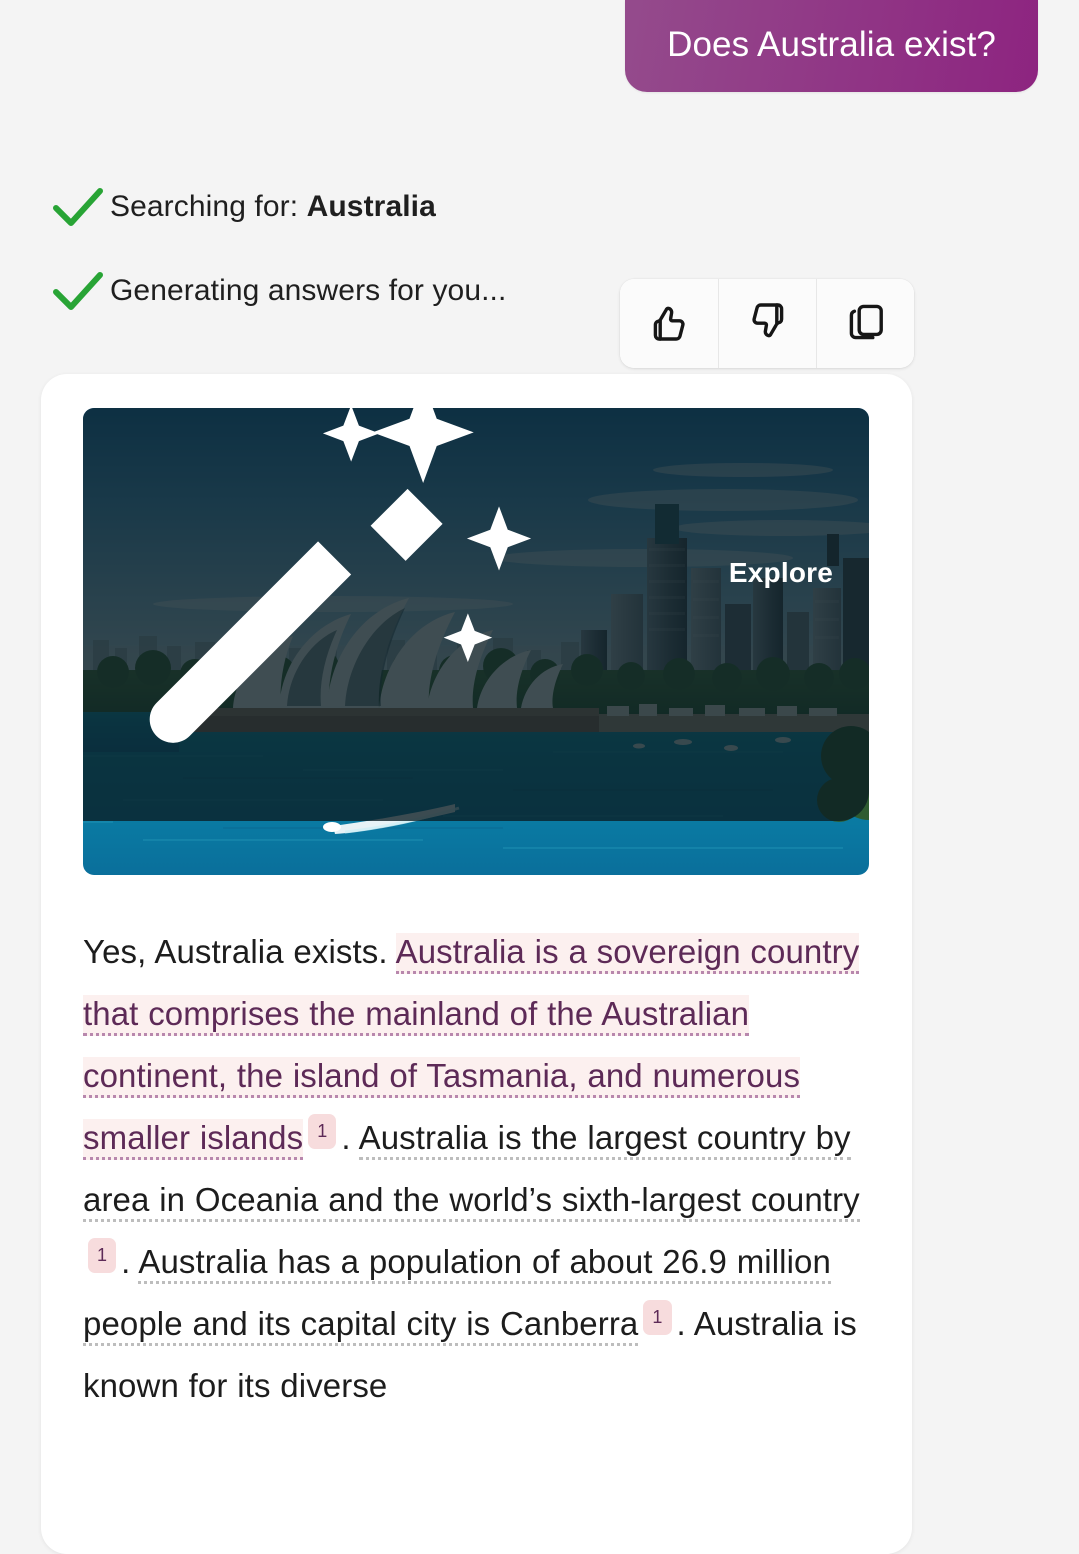  I want to click on feedback-toolbar, so click(767, 323).